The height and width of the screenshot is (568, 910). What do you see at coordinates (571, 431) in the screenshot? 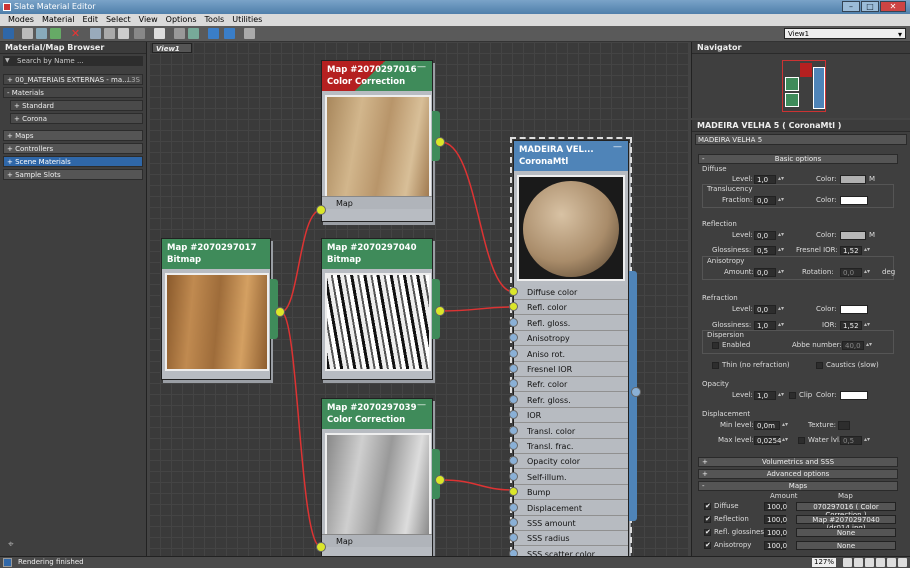
I see `material-slot: Transl. color` at bounding box center [571, 431].